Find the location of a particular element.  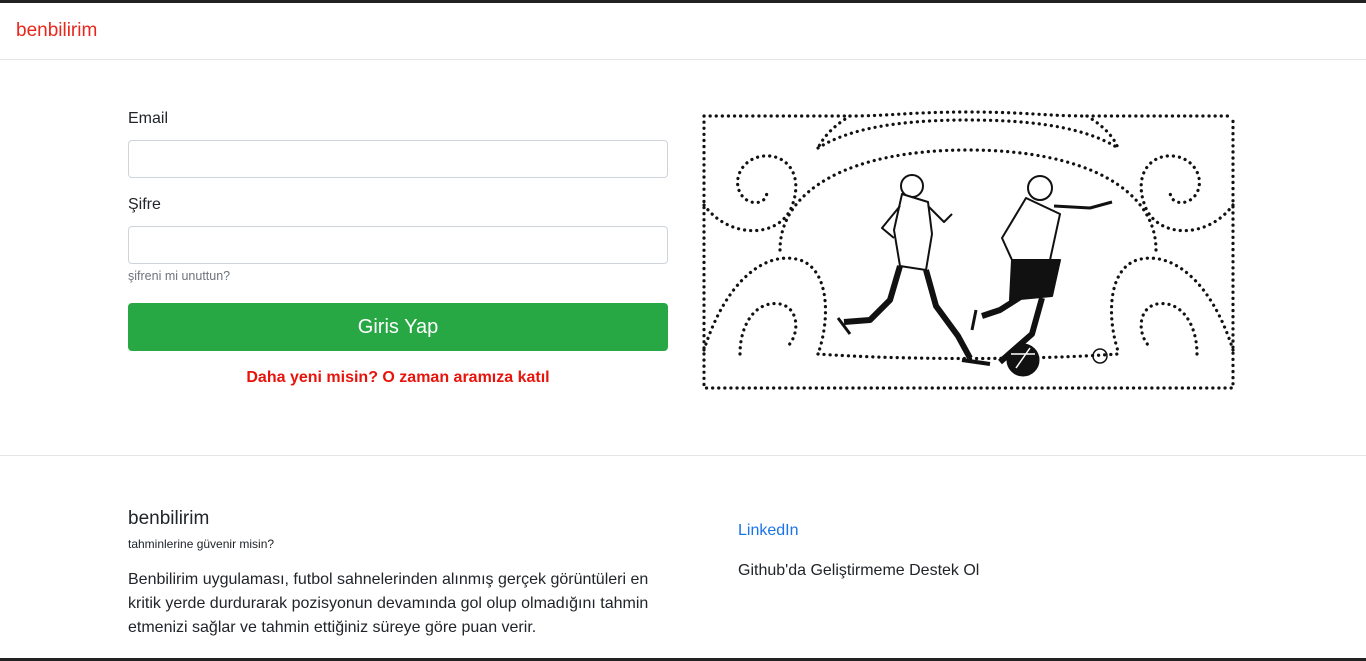

brand-logo-link: benbilirim is located at coordinates (56, 31).